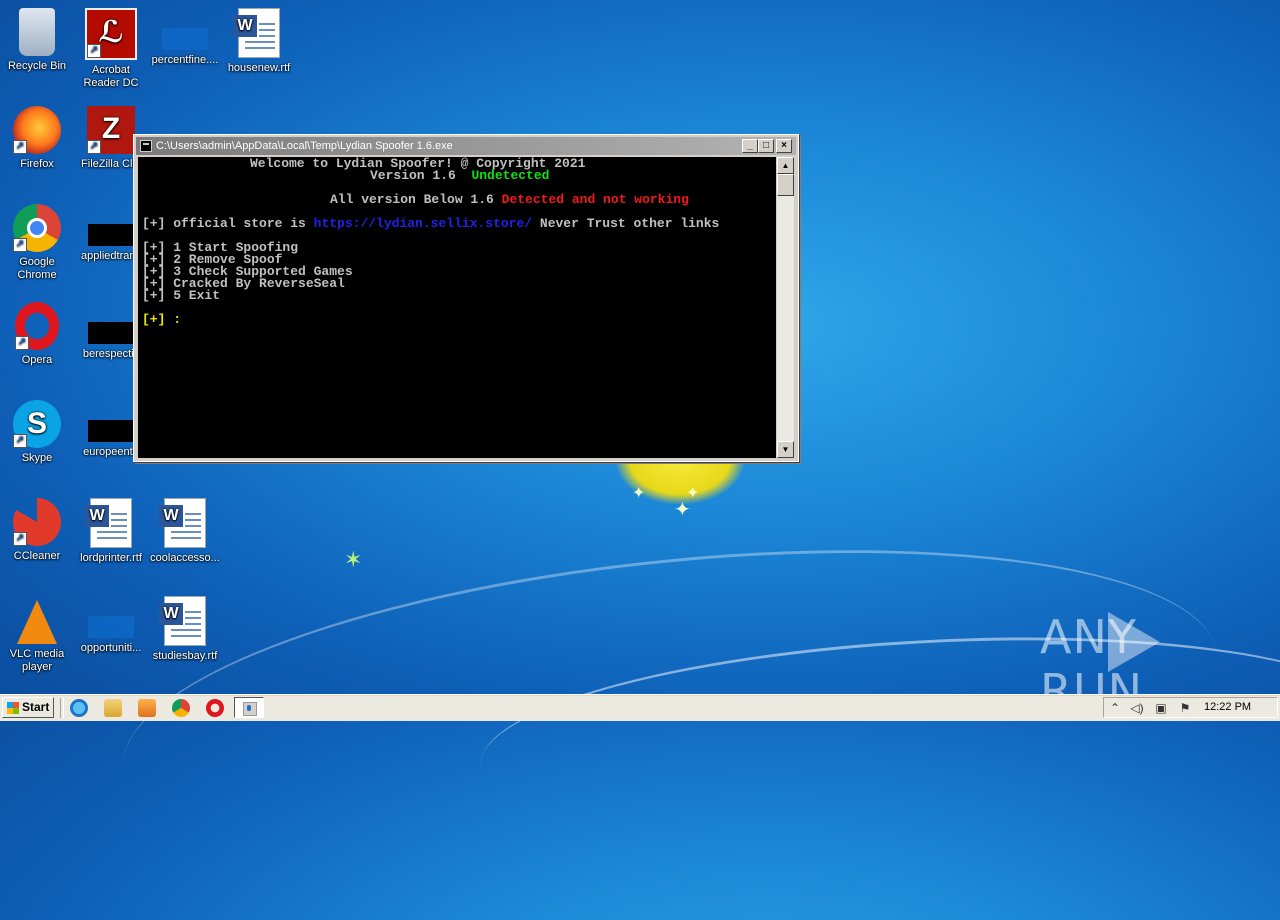 The width and height of the screenshot is (1280, 920). I want to click on vlc-cone-icon, so click(37, 622).